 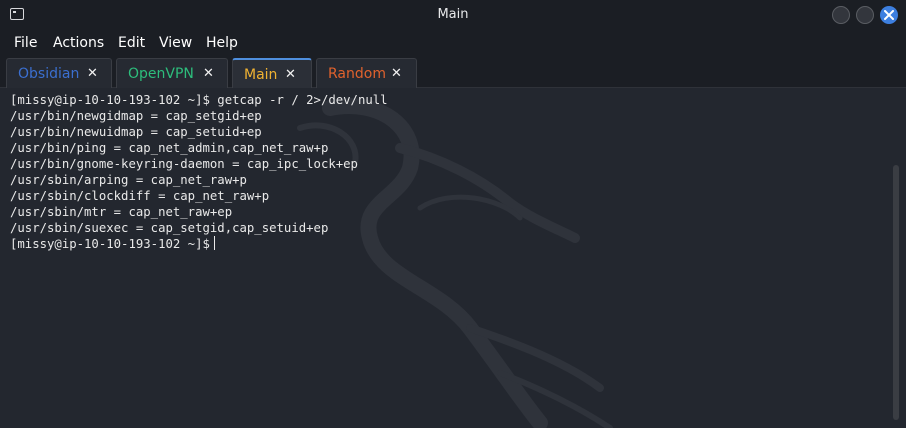 I want to click on tab-random: Random ✕, so click(x=366, y=73).